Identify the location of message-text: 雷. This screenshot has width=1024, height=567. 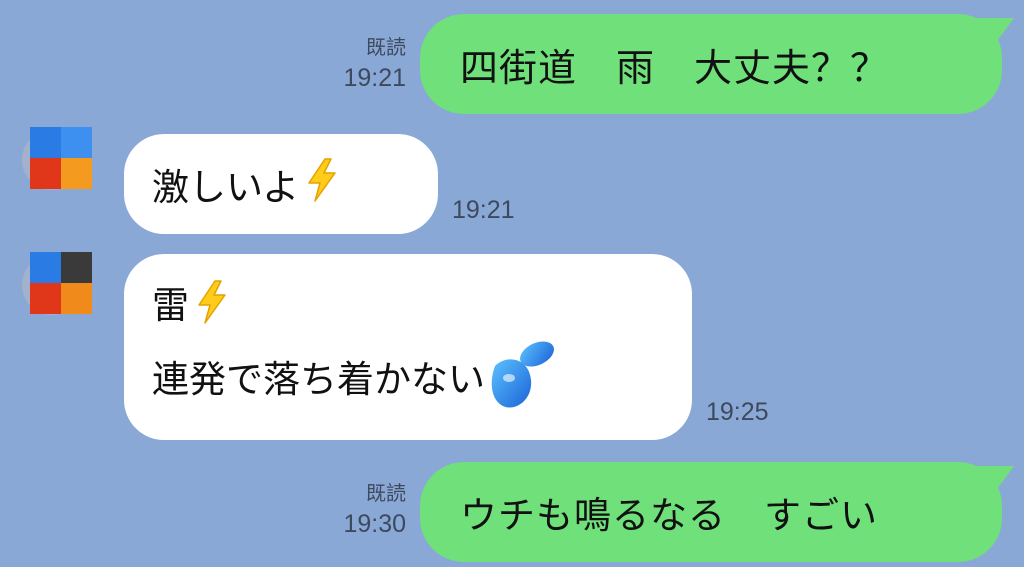
(170, 305).